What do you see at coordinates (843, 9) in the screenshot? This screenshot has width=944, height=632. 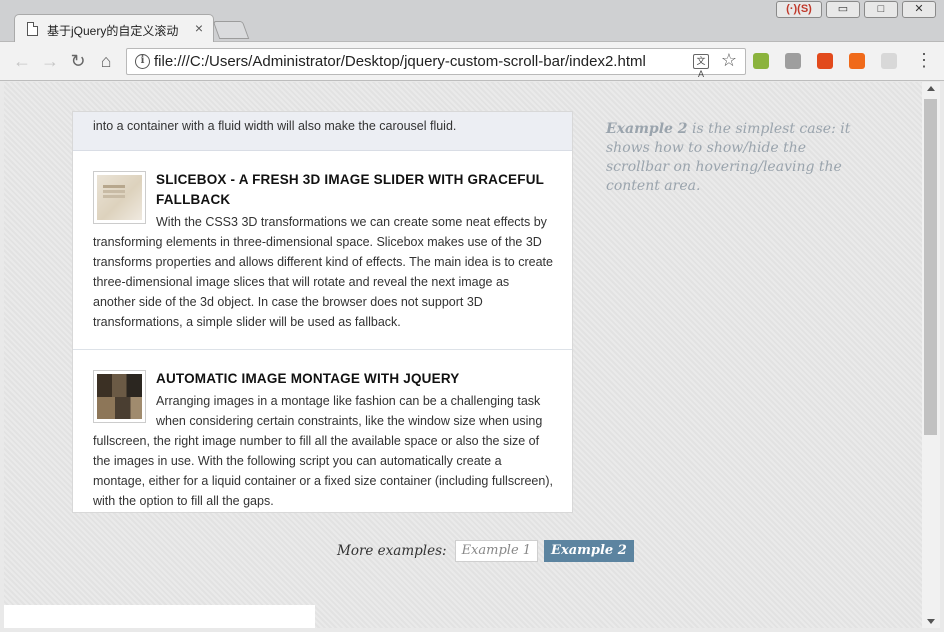 I see `minimize-button: ▭` at bounding box center [843, 9].